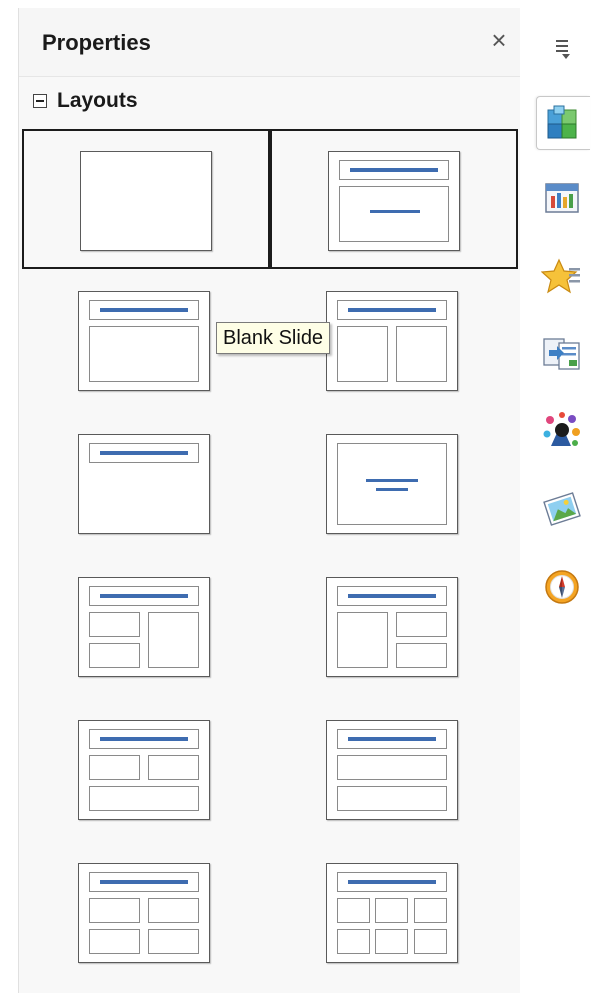 This screenshot has height=993, width=591. I want to click on panel-title: Properties, so click(96, 42).